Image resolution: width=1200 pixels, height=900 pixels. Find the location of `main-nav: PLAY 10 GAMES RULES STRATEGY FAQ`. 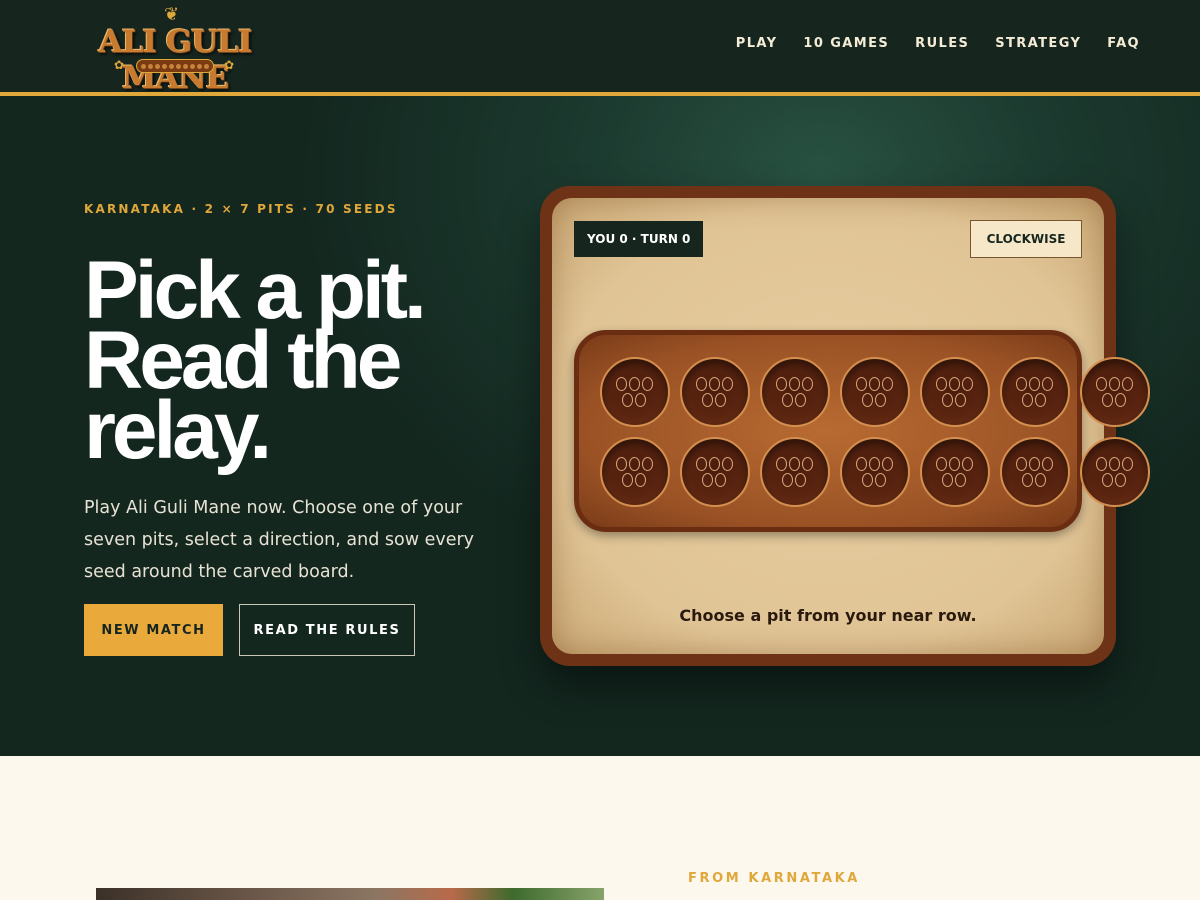

main-nav: PLAY 10 GAMES RULES STRATEGY FAQ is located at coordinates (925, 43).